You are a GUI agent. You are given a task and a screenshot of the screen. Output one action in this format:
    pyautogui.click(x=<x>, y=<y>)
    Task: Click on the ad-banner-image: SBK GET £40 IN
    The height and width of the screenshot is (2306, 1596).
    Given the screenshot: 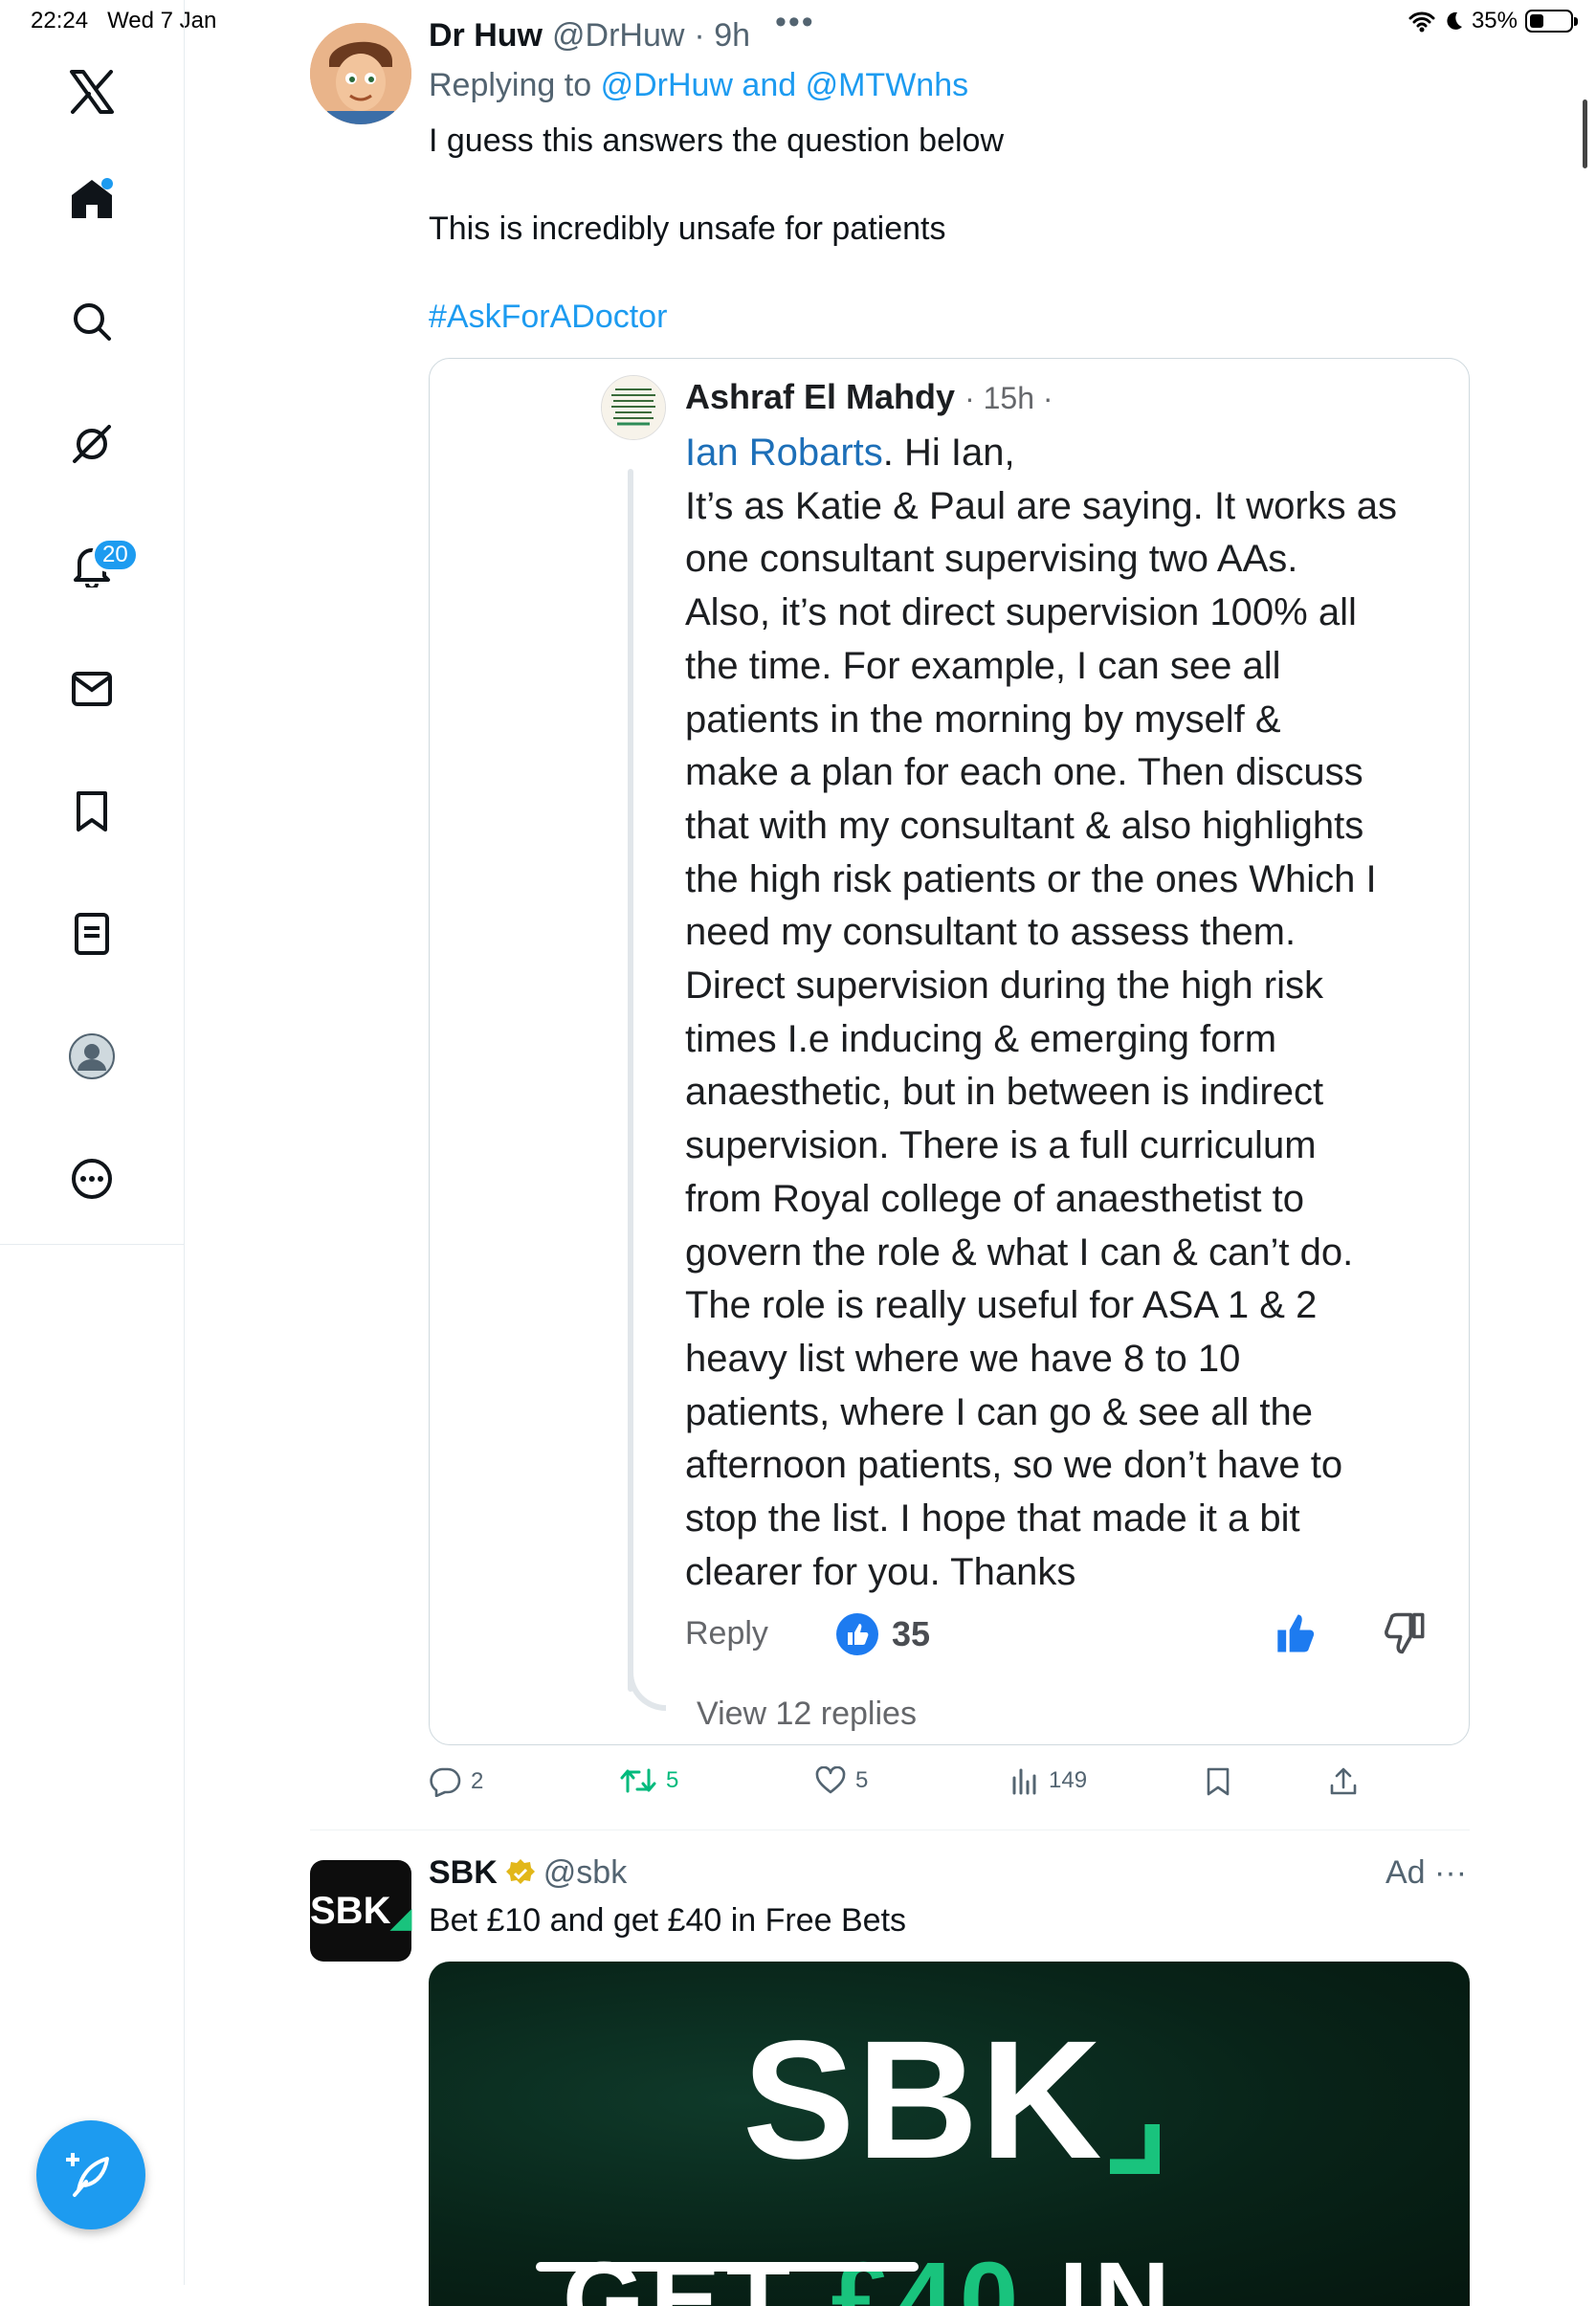 What is the action you would take?
    pyautogui.click(x=950, y=2134)
    